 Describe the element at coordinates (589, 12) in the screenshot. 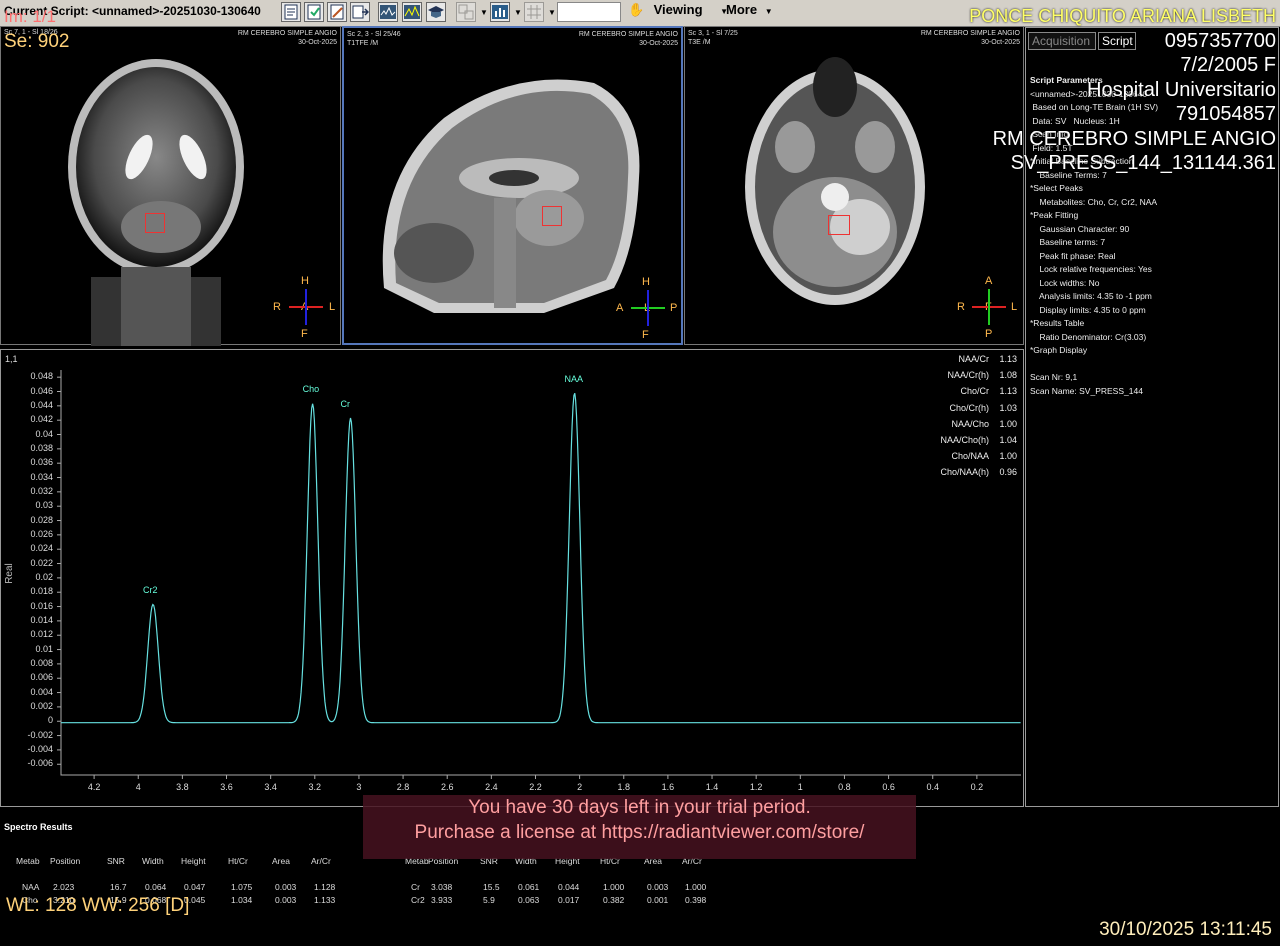

I see `toolbar-combo` at that location.